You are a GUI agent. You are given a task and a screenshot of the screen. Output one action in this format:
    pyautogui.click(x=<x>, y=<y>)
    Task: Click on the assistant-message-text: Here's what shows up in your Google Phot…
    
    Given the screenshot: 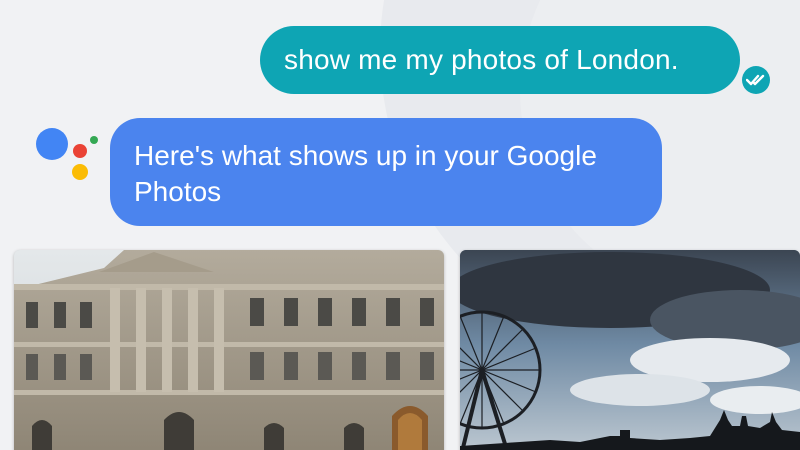 What is the action you would take?
    pyautogui.click(x=365, y=173)
    